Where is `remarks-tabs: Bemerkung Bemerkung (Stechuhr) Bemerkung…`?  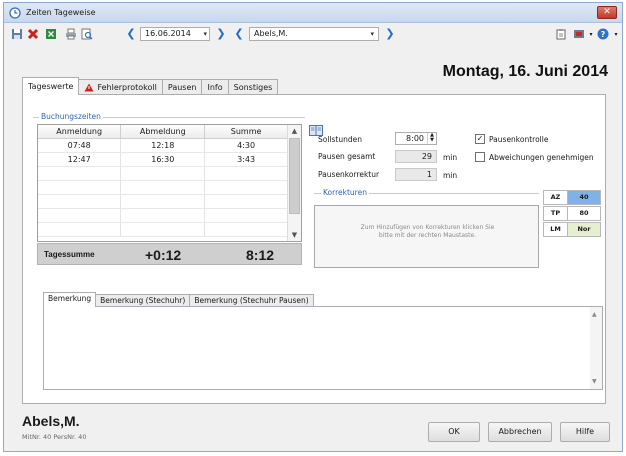 remarks-tabs: Bemerkung Bemerkung (Stechuhr) Bemerkung… is located at coordinates (178, 299).